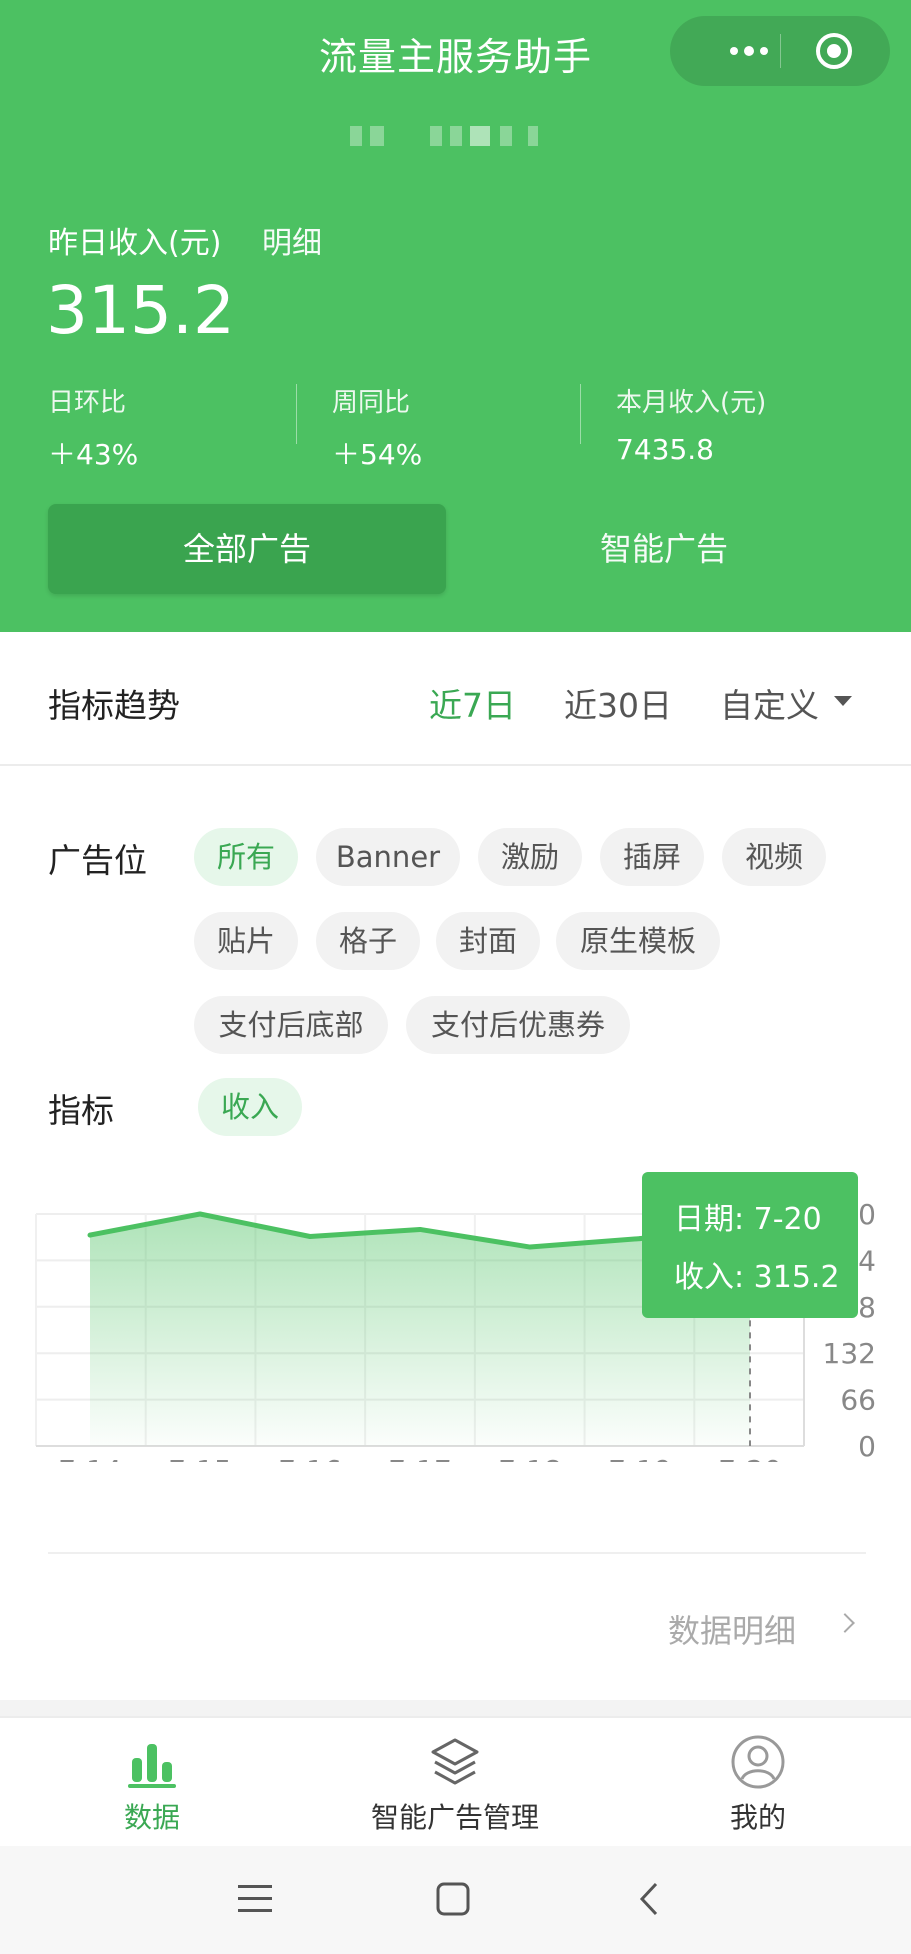  I want to click on stat-value: 7435.8, so click(665, 449).